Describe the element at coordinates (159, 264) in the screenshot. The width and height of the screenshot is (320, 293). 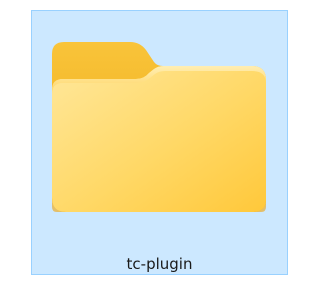
I see `folder-name-label: tc-plugin` at that location.